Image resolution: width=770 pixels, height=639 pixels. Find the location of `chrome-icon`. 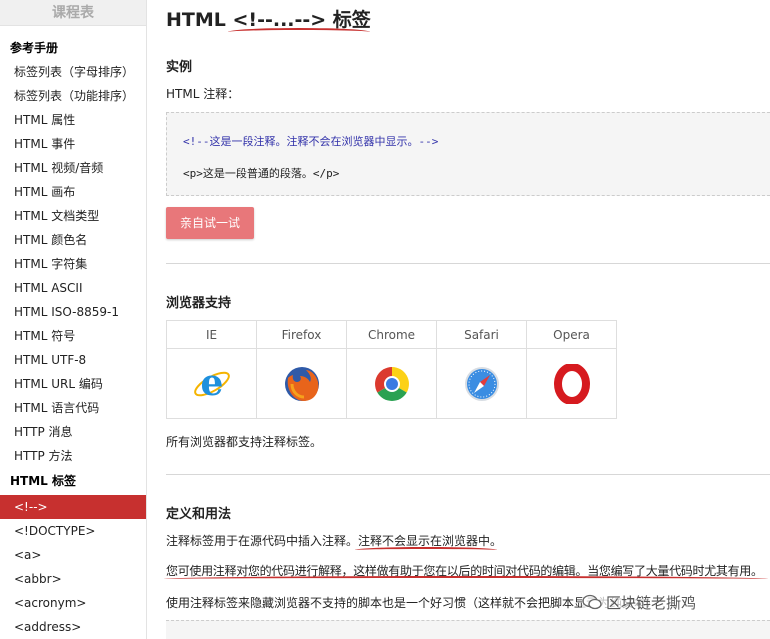

chrome-icon is located at coordinates (391, 383).